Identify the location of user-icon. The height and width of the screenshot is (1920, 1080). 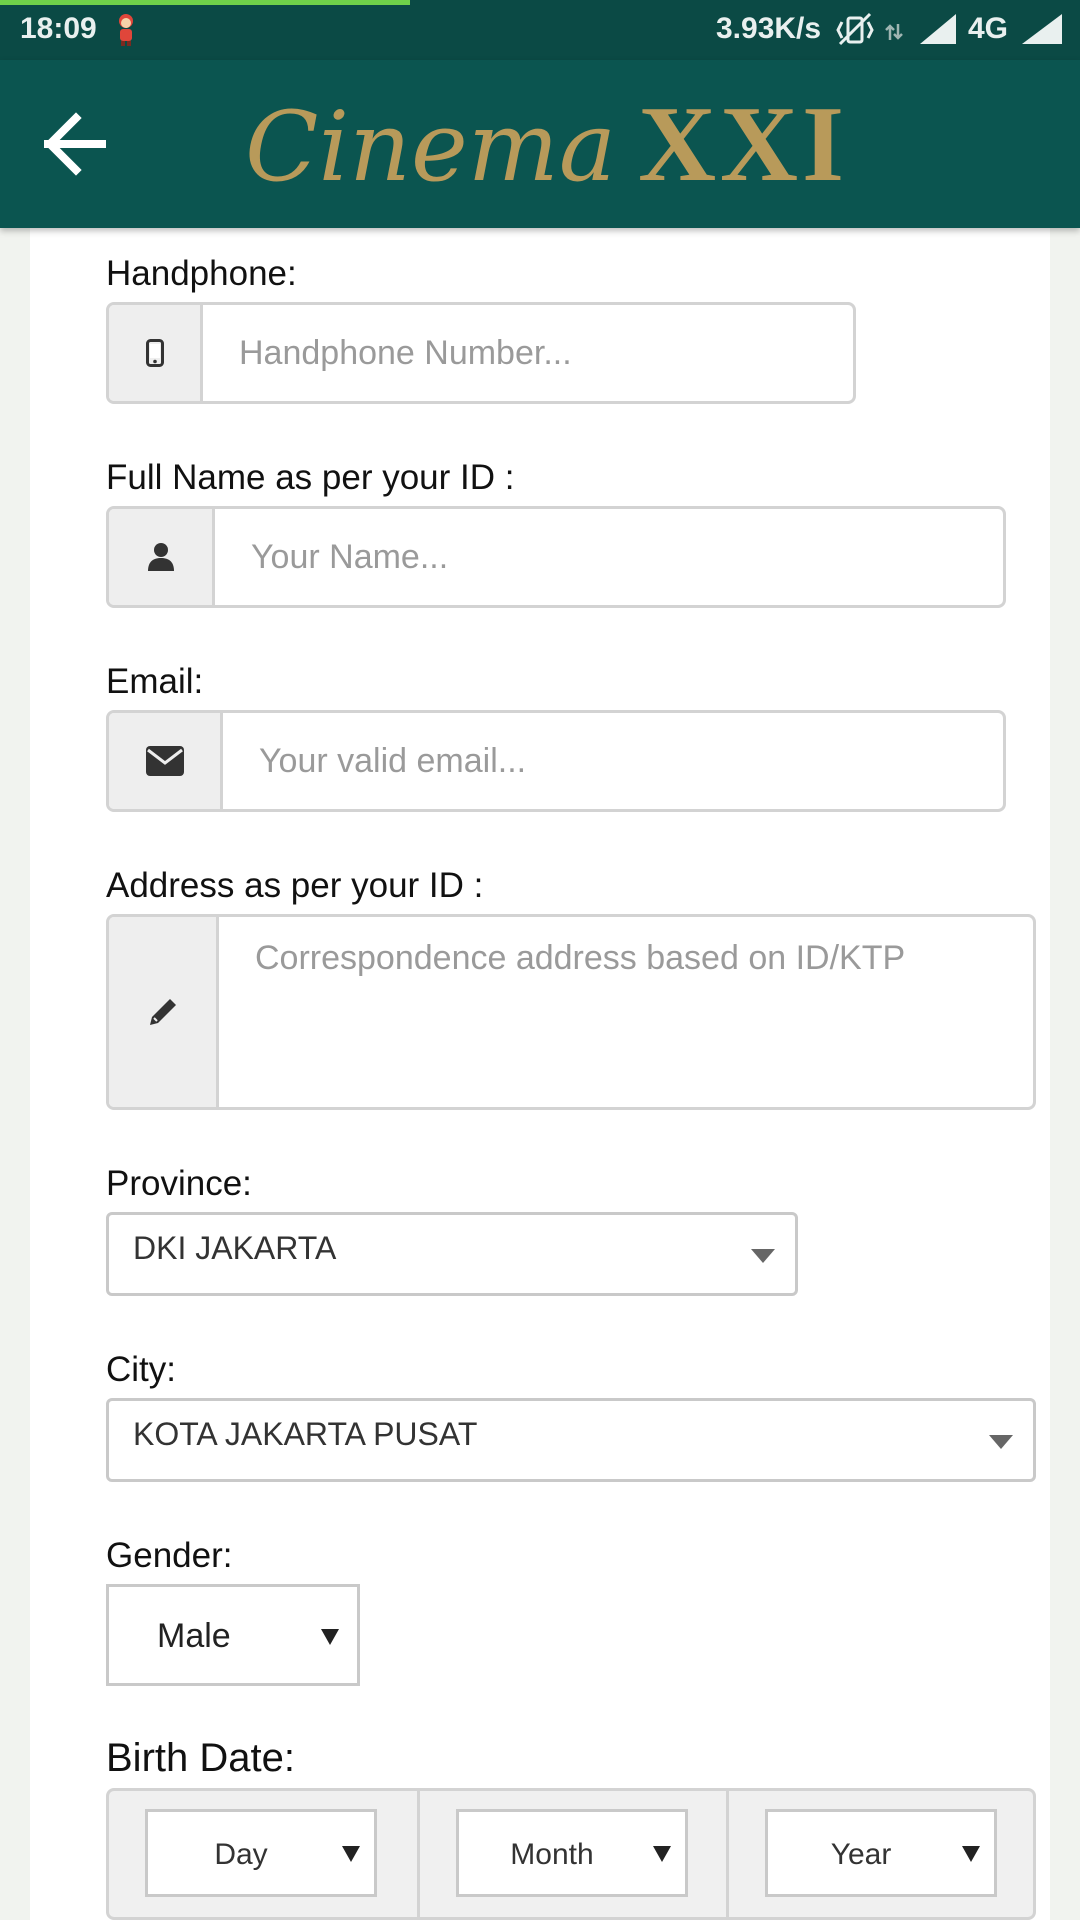
(160, 557).